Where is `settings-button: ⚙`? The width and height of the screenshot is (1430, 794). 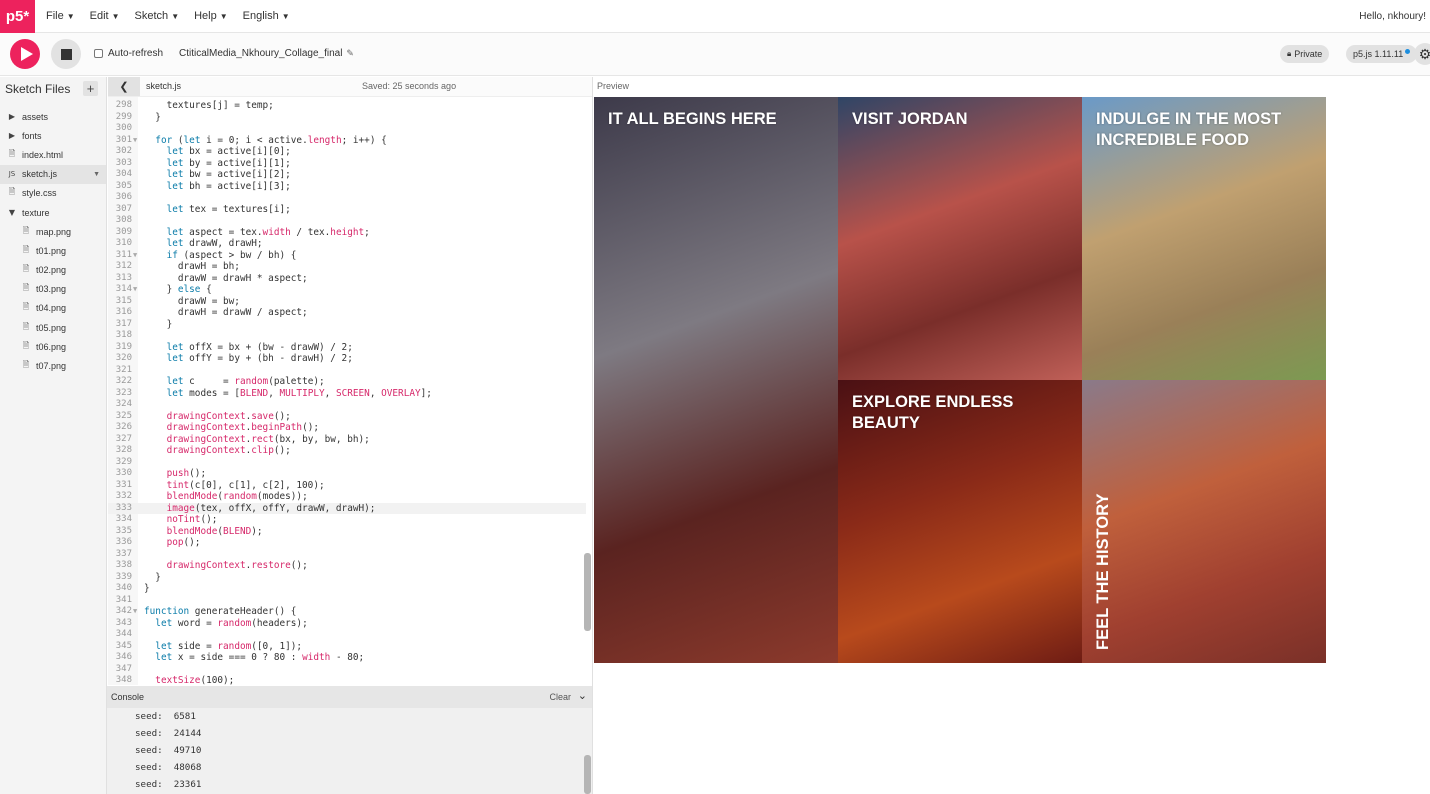
settings-button: ⚙ is located at coordinates (1422, 54).